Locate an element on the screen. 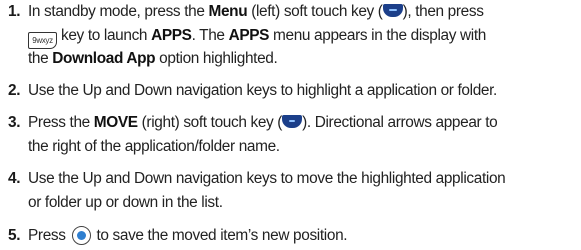 The width and height of the screenshot is (581, 250). step-number: 5. is located at coordinates (14, 235).